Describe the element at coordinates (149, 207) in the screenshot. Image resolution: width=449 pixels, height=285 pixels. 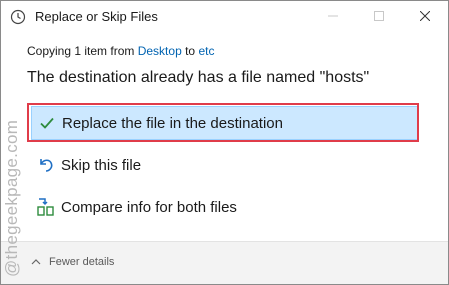
I see `compare-option-label: Compare info for both files` at that location.